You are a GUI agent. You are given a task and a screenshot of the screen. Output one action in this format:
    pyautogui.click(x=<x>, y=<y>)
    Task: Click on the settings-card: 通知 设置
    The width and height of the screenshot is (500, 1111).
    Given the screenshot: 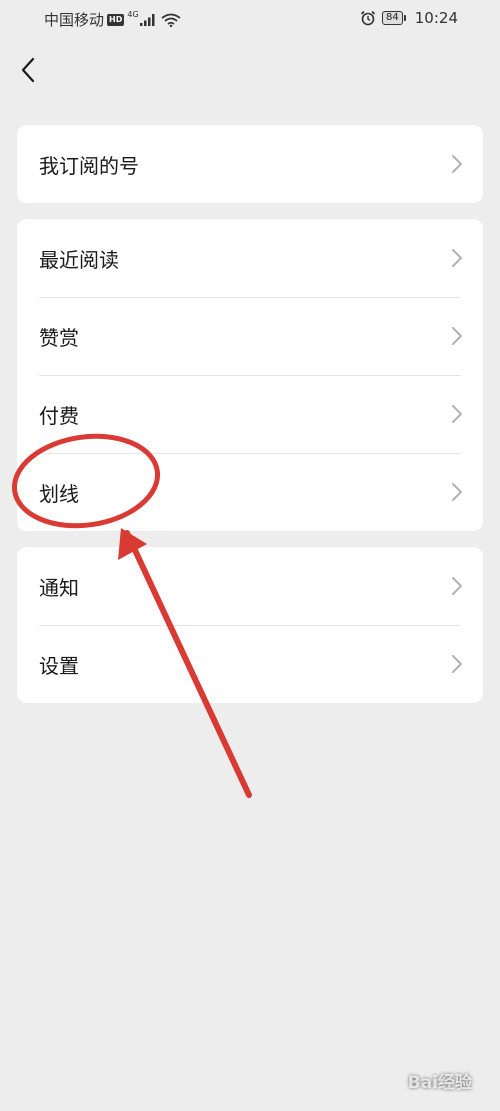 What is the action you would take?
    pyautogui.click(x=250, y=625)
    